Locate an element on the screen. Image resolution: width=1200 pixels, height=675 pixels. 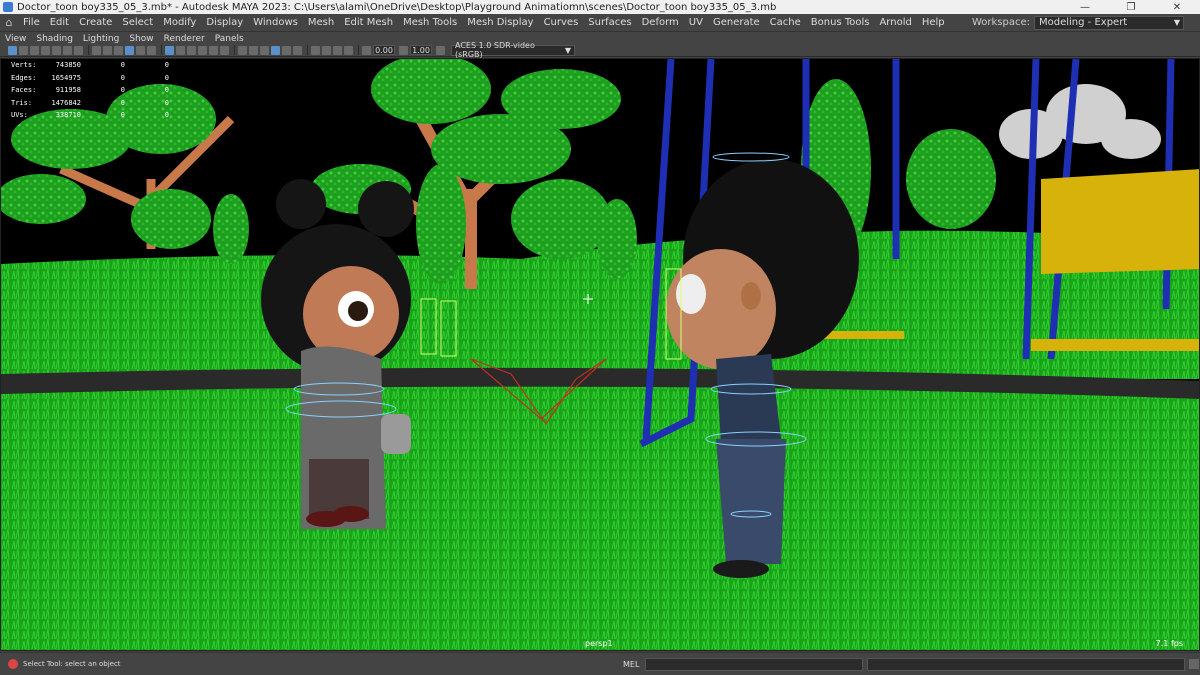
hud-value: 1476842 is located at coordinates (66, 102).